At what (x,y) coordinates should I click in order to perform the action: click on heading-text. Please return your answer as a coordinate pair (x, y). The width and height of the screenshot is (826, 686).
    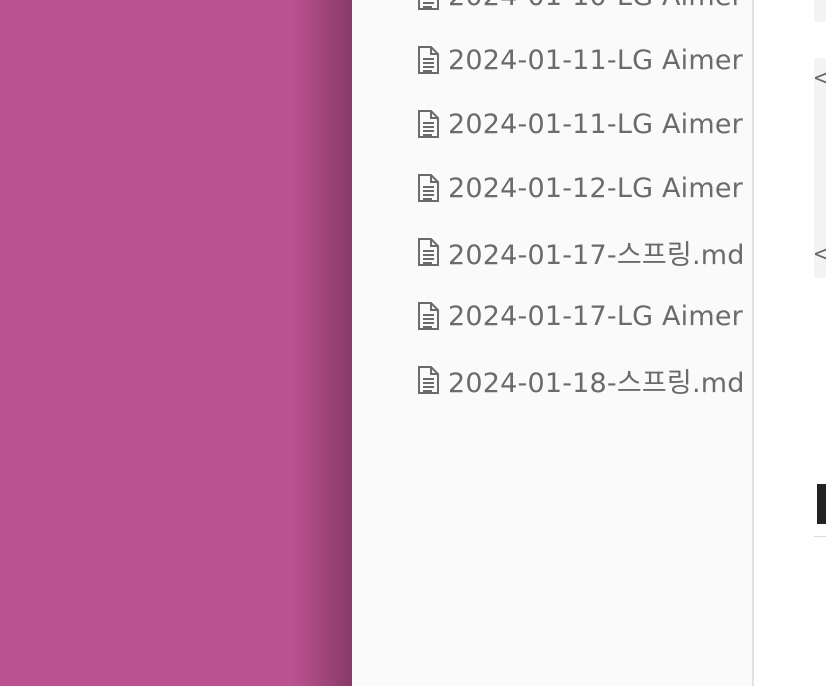
    Looking at the image, I should click on (821, 504).